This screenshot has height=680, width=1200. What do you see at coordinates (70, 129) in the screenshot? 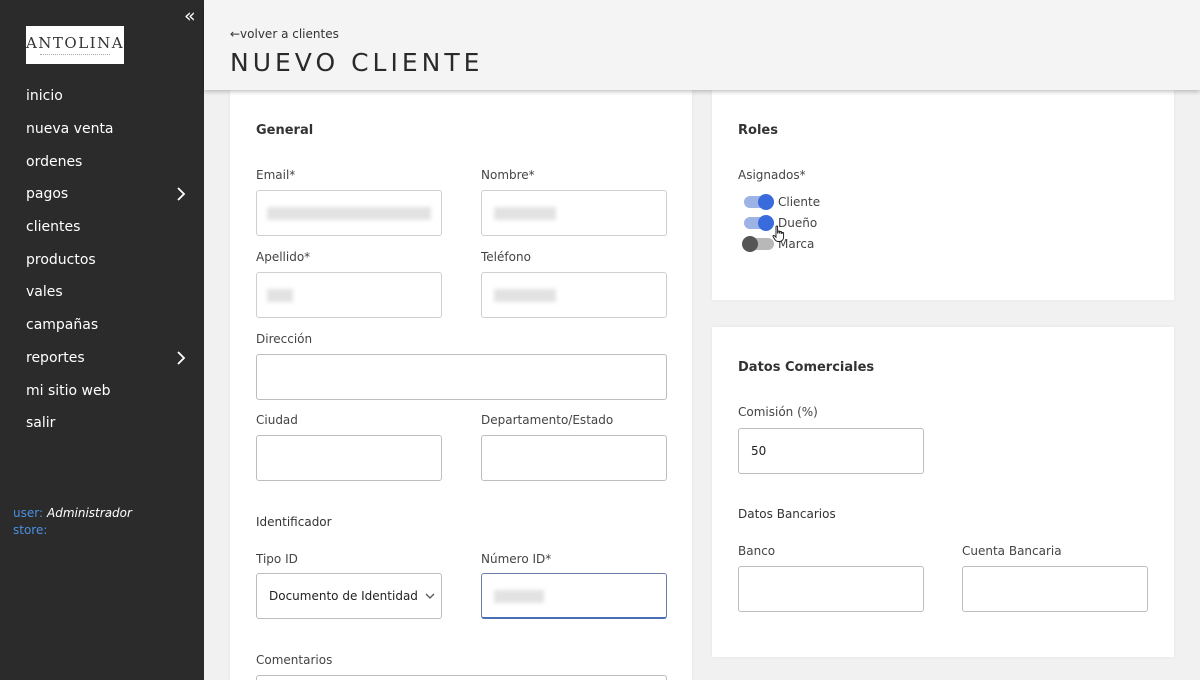
I see `sidebar-item-label: nueva venta` at bounding box center [70, 129].